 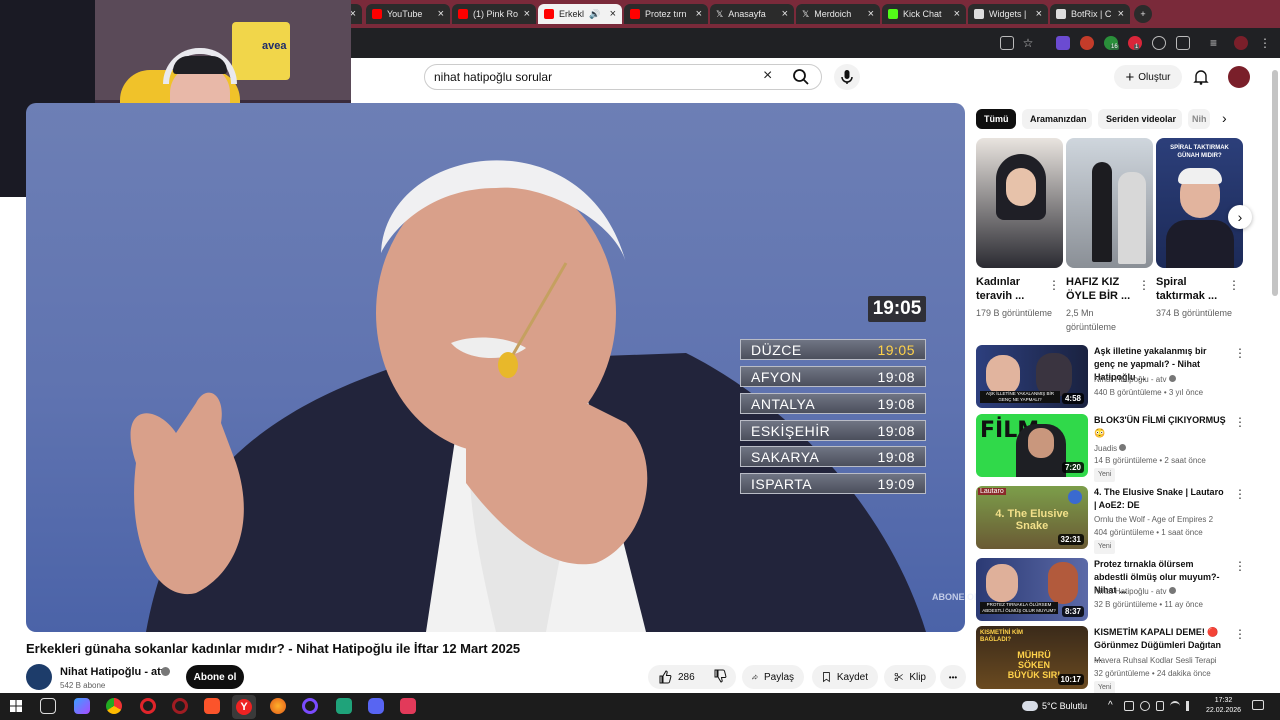 I want to click on new-tab-button: +, so click(x=1143, y=14).